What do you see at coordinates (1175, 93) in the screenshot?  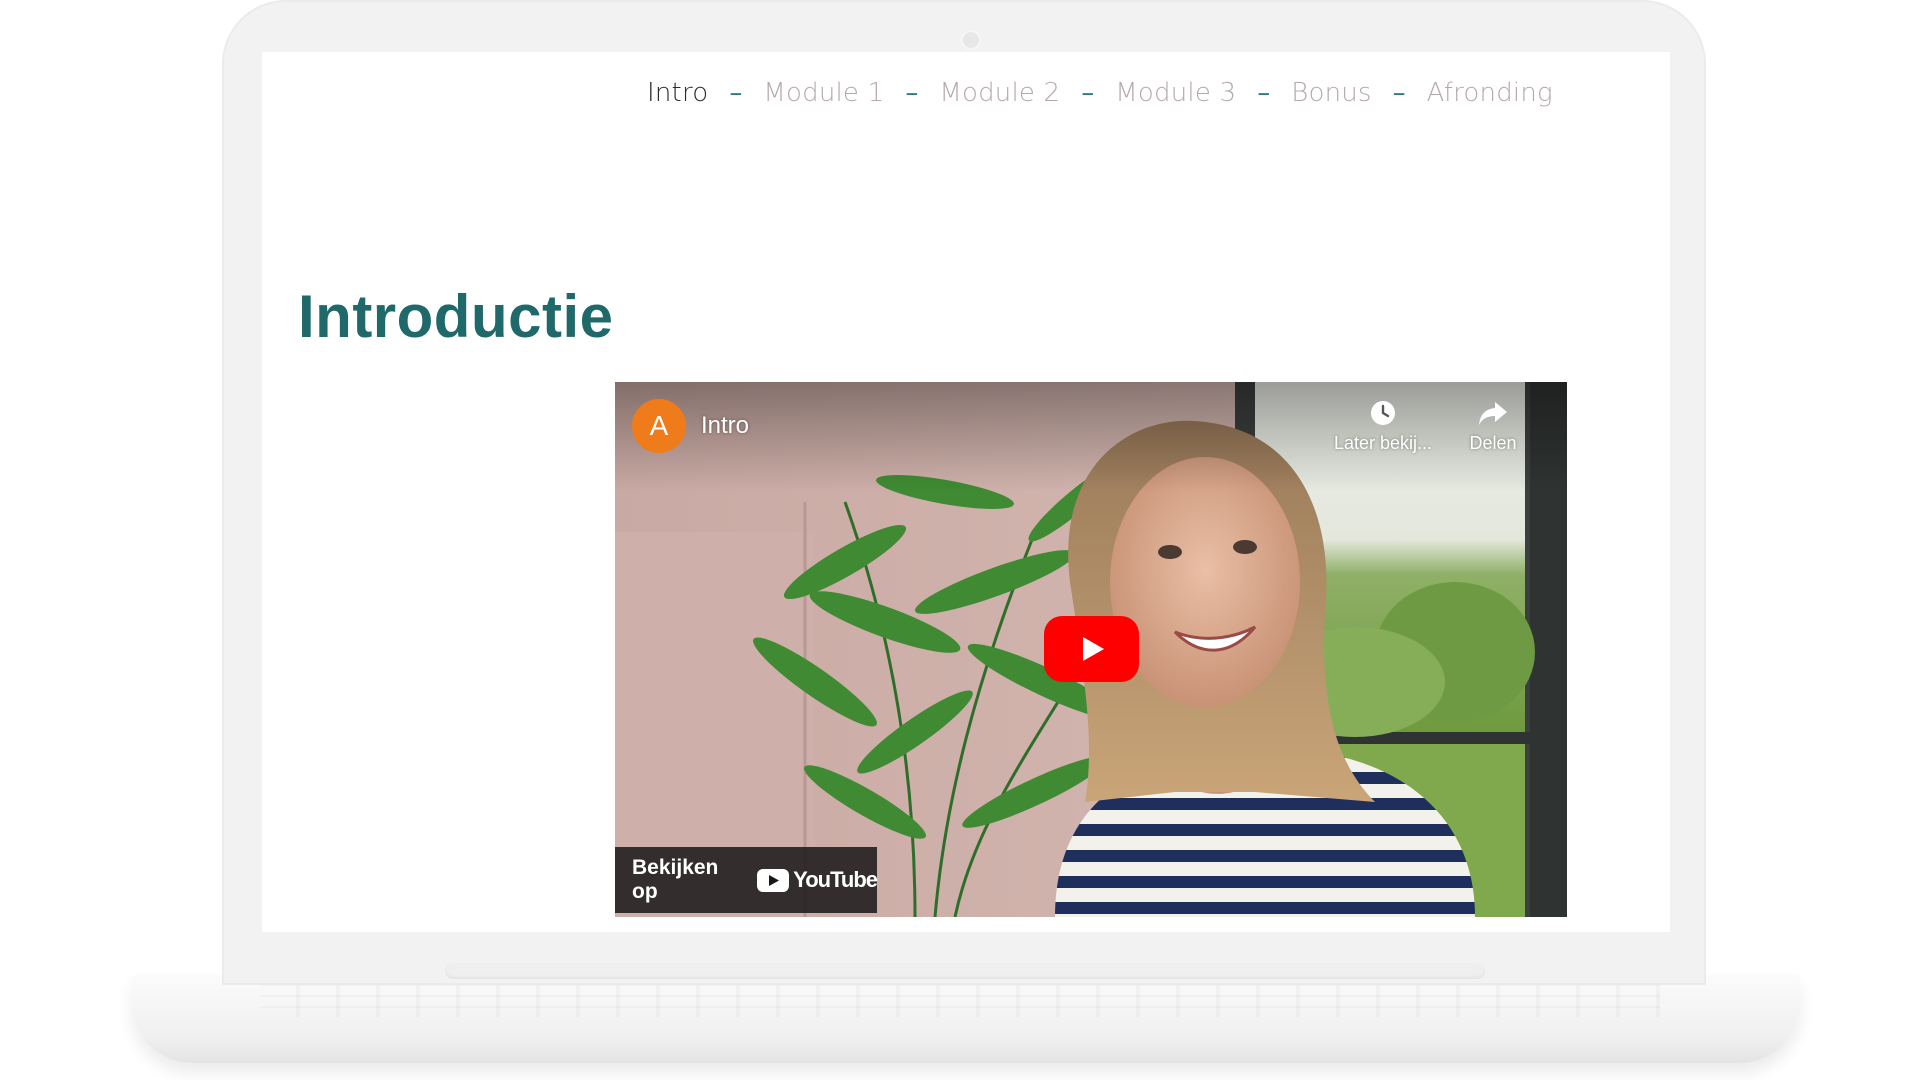 I see `nav-item-module-3: Module 3` at bounding box center [1175, 93].